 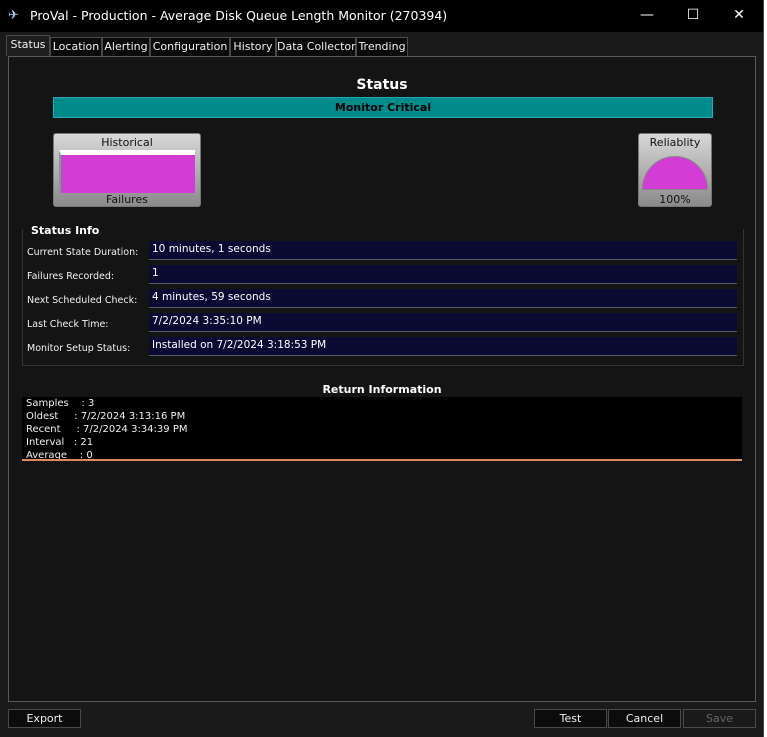 I want to click on tab-location: Location, so click(x=76, y=47).